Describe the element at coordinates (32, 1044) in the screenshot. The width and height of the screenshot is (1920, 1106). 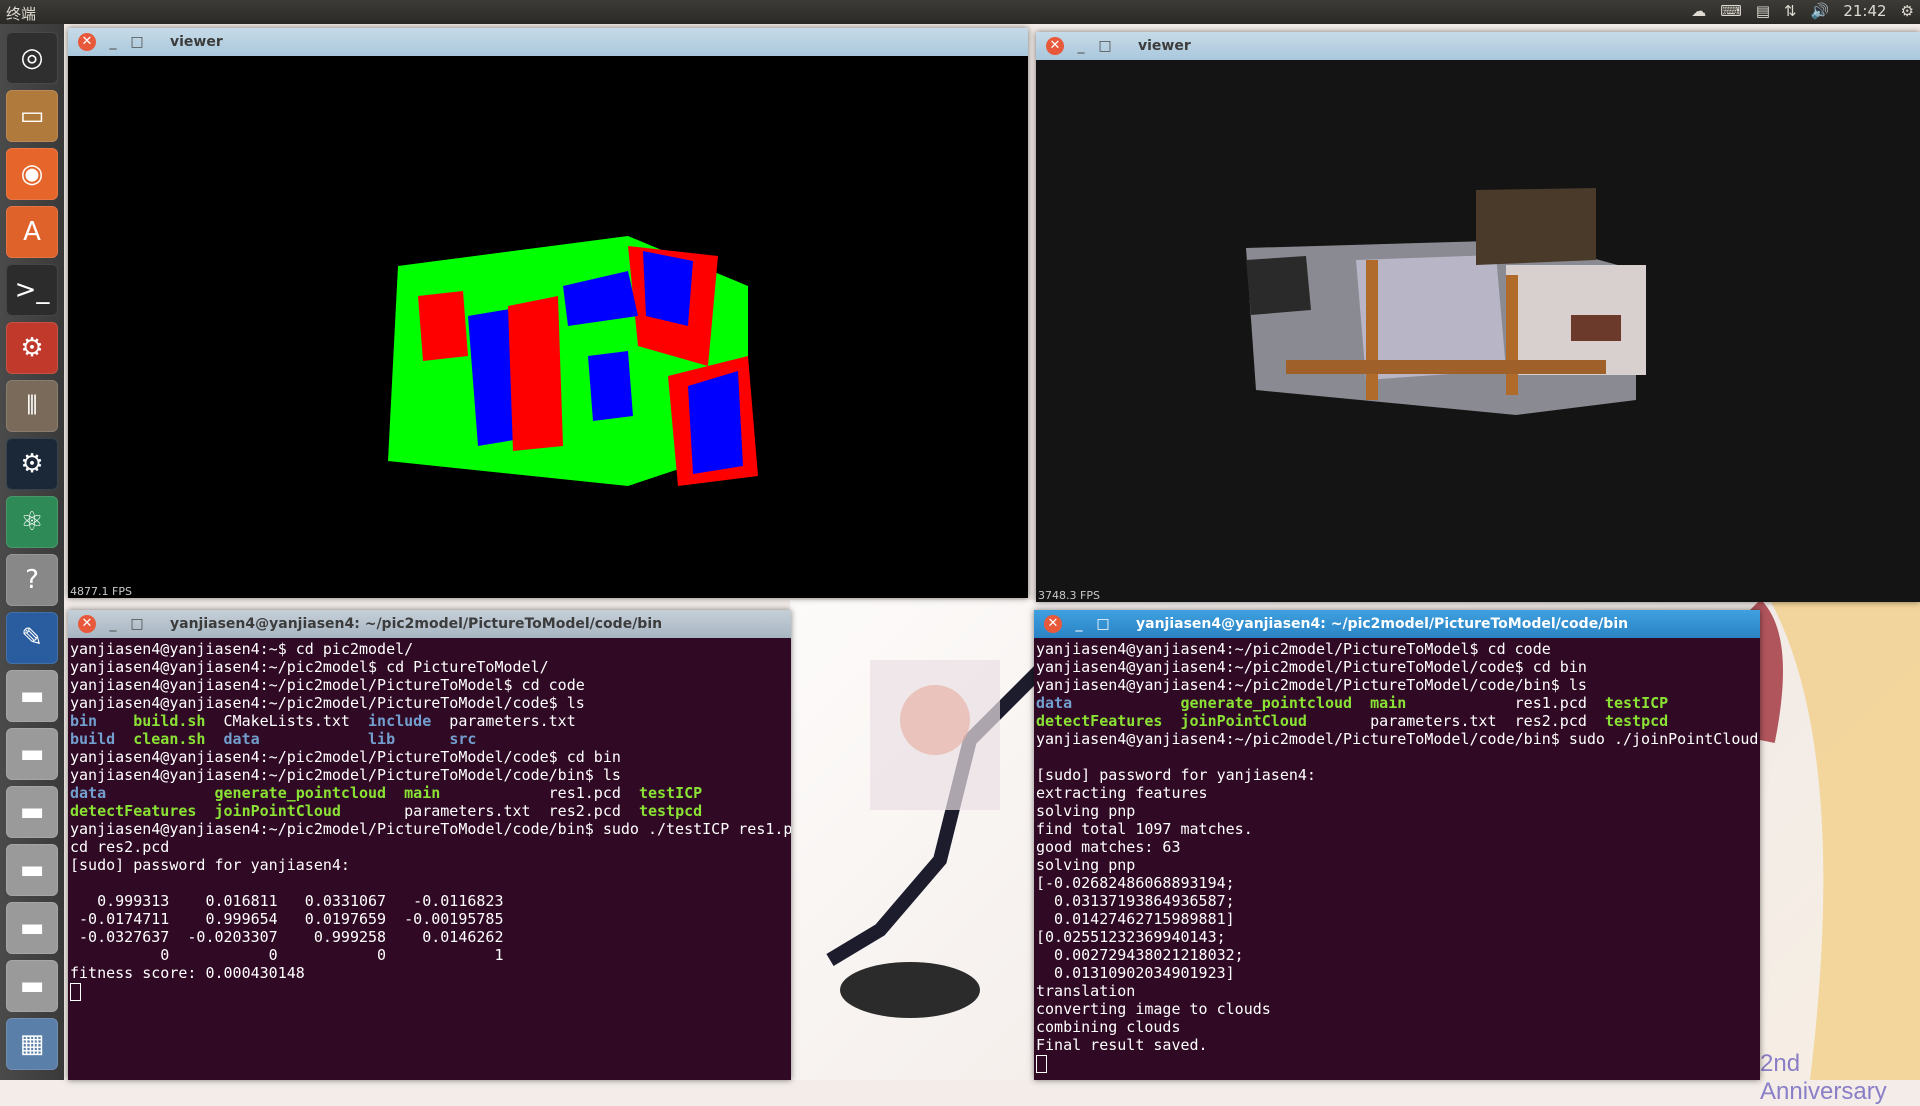
I see `workspace-icon: ▦` at that location.